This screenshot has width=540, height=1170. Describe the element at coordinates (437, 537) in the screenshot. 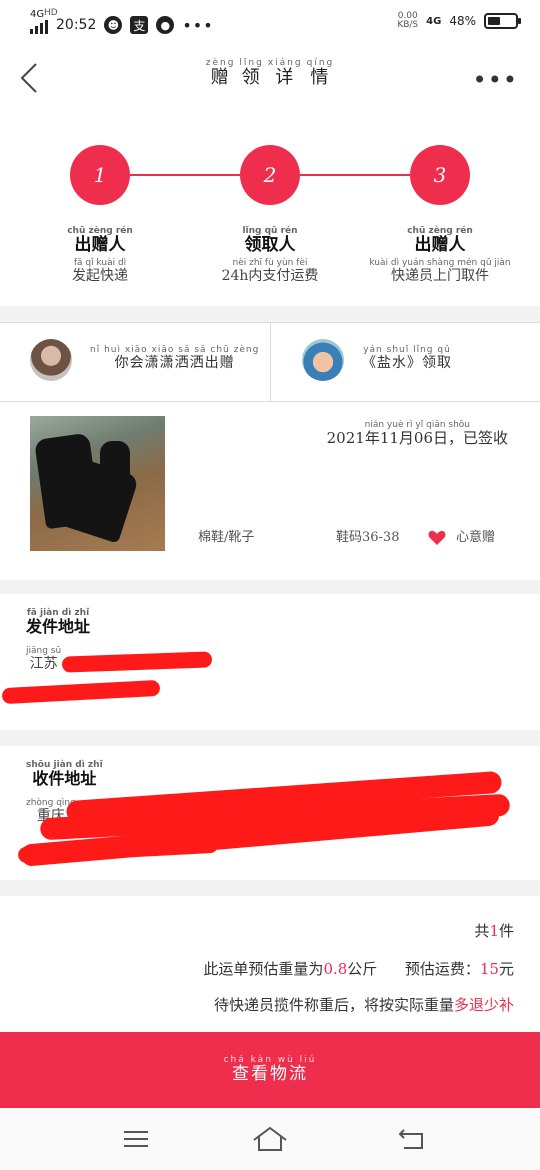

I see `heart-icon` at that location.